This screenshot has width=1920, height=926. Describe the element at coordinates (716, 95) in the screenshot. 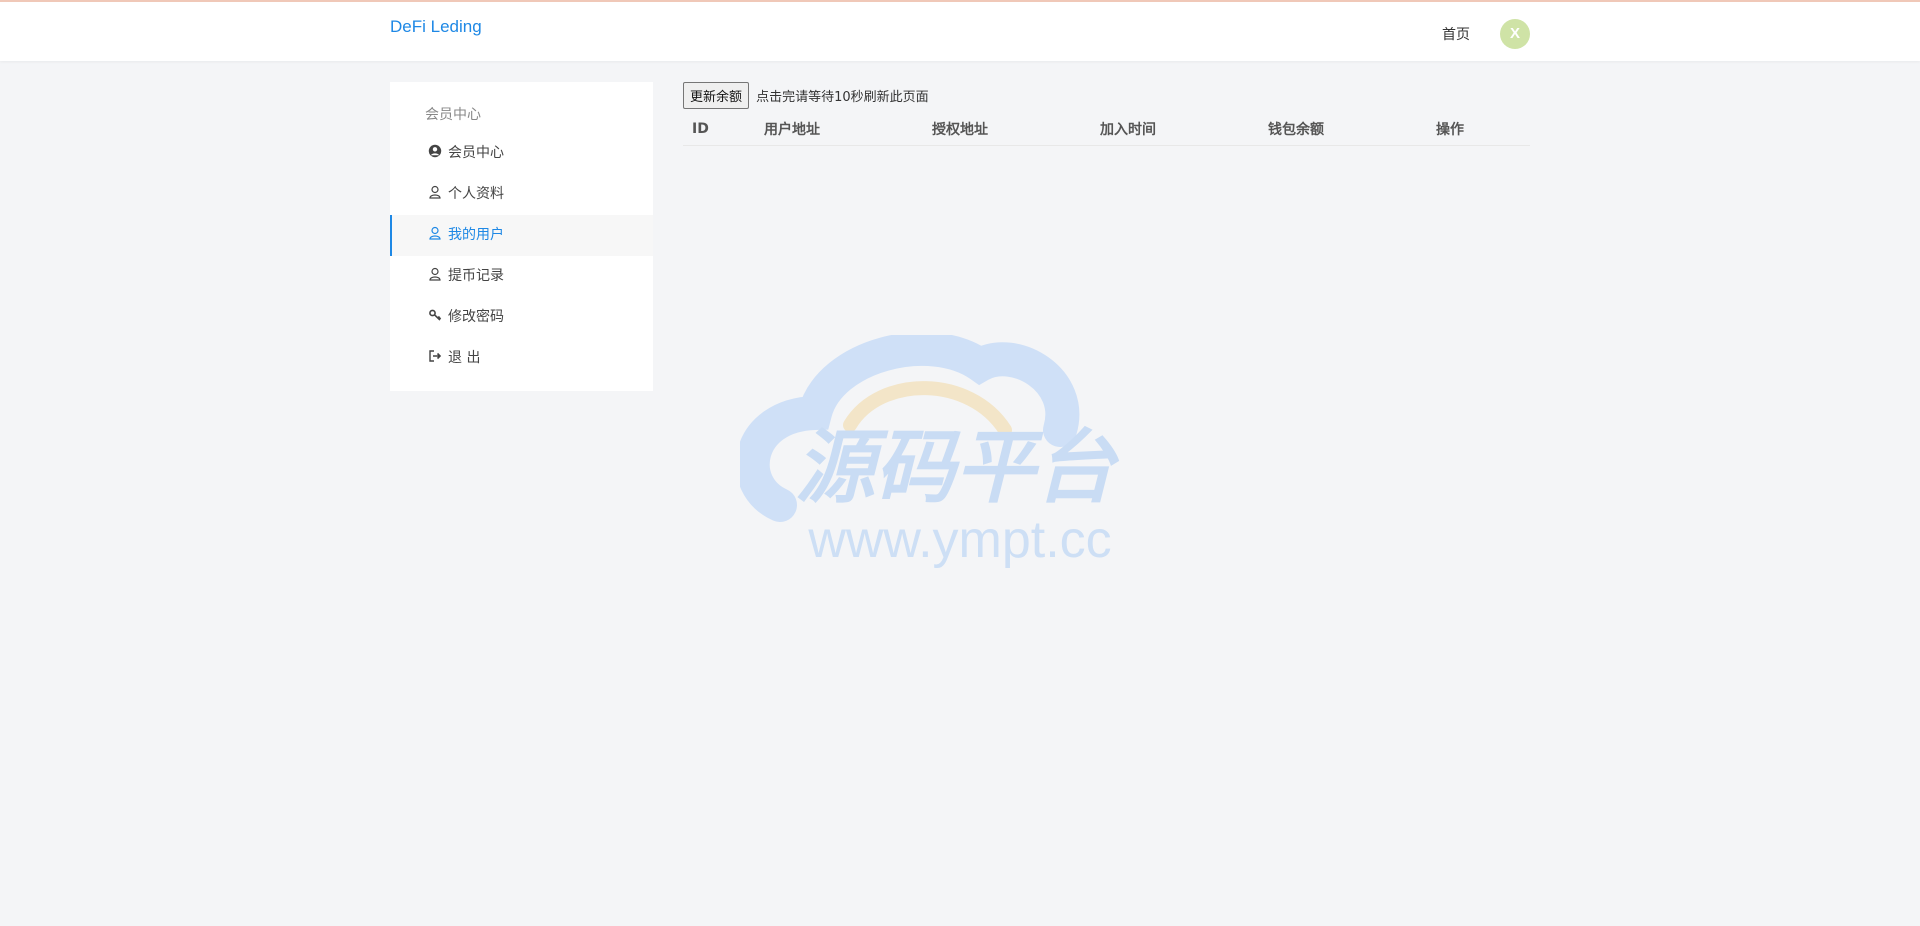

I see `refresh-balance-button: 更新余额` at that location.